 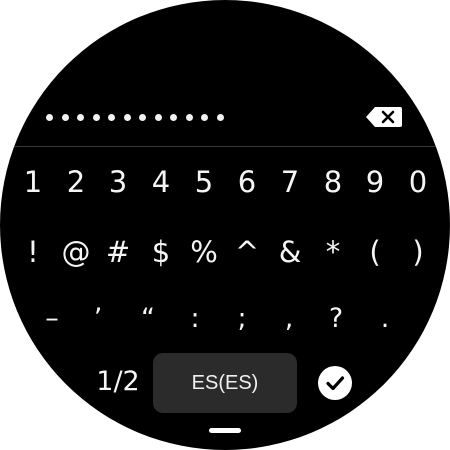 I want to click on key-number_row-1: 2, so click(x=76, y=182).